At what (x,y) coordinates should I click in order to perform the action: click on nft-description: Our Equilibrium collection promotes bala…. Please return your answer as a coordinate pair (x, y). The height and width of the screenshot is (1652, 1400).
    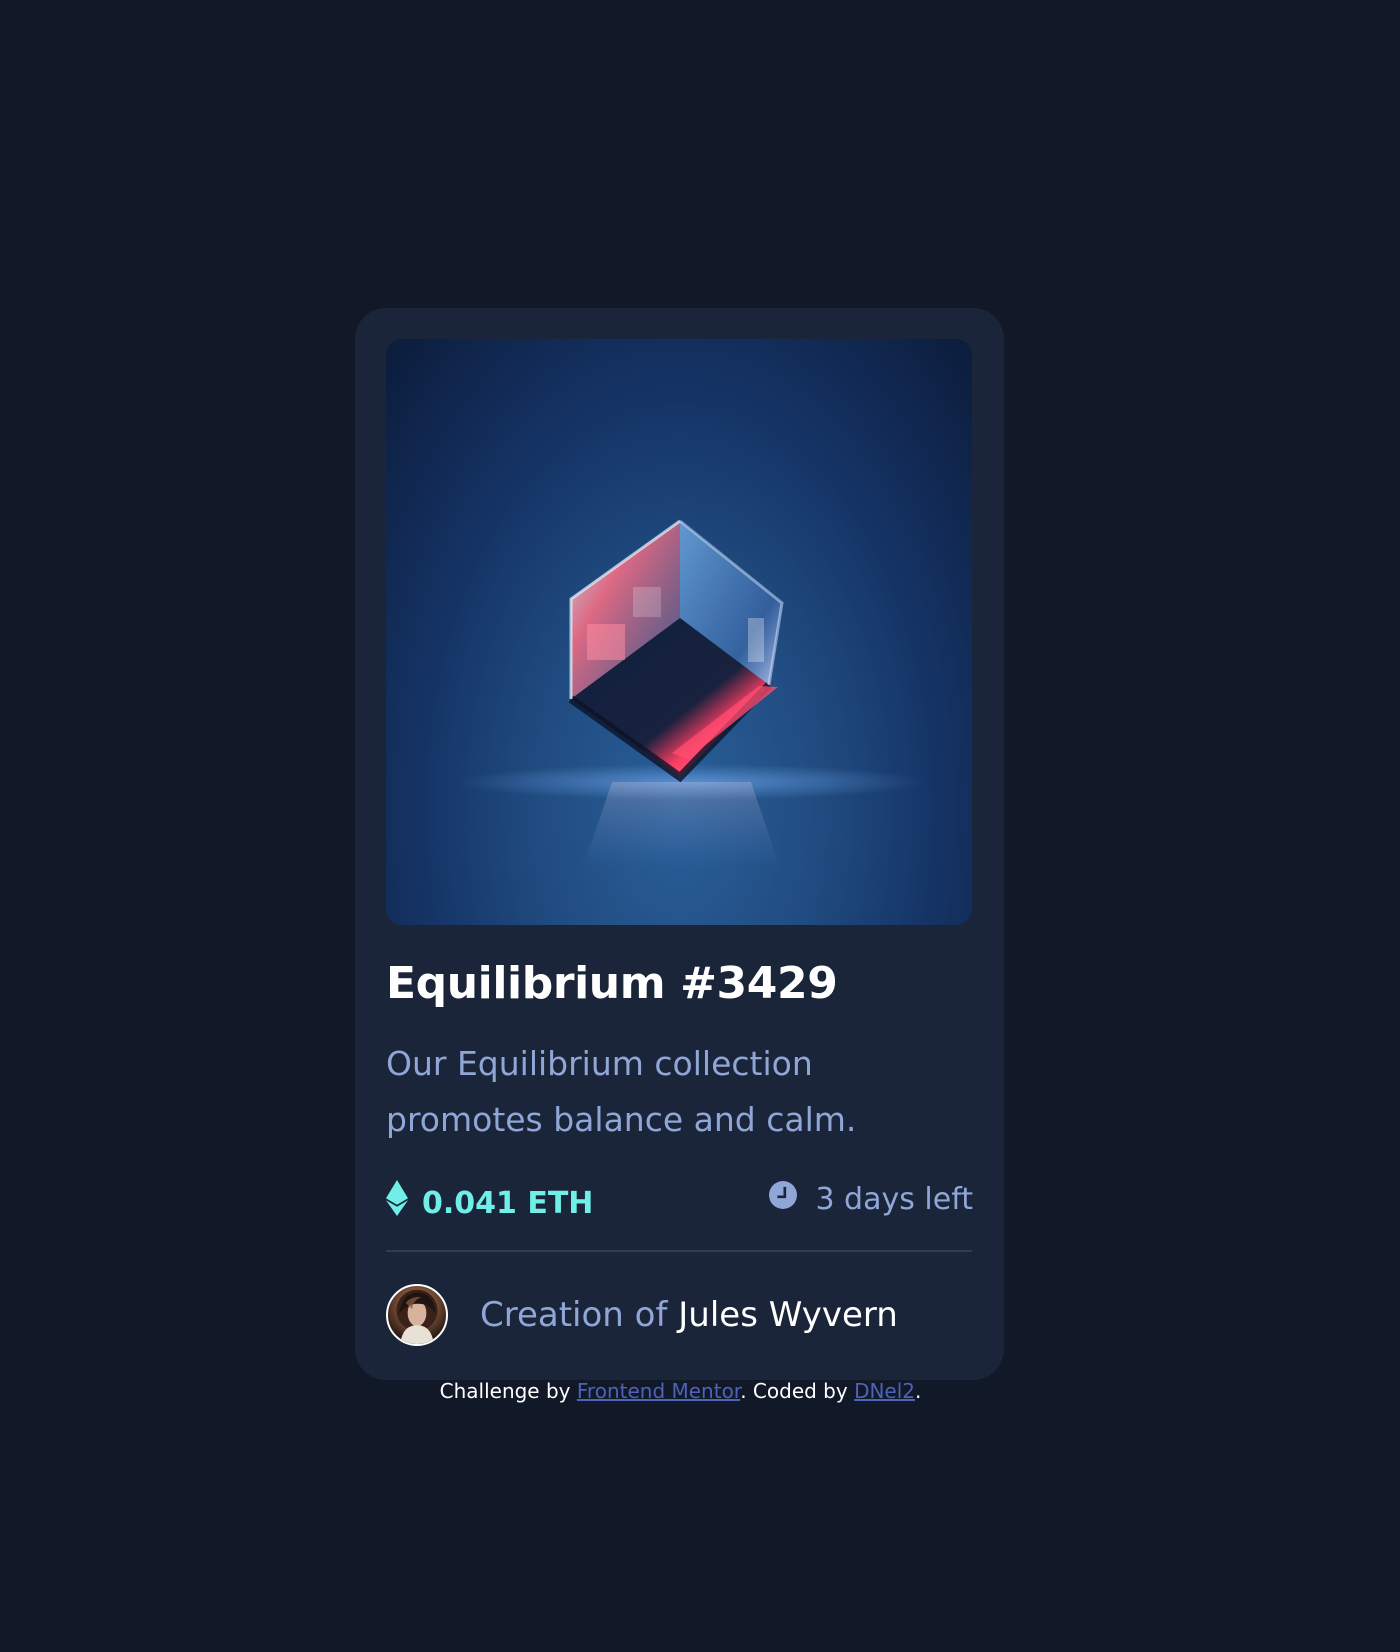
    Looking at the image, I should click on (621, 1091).